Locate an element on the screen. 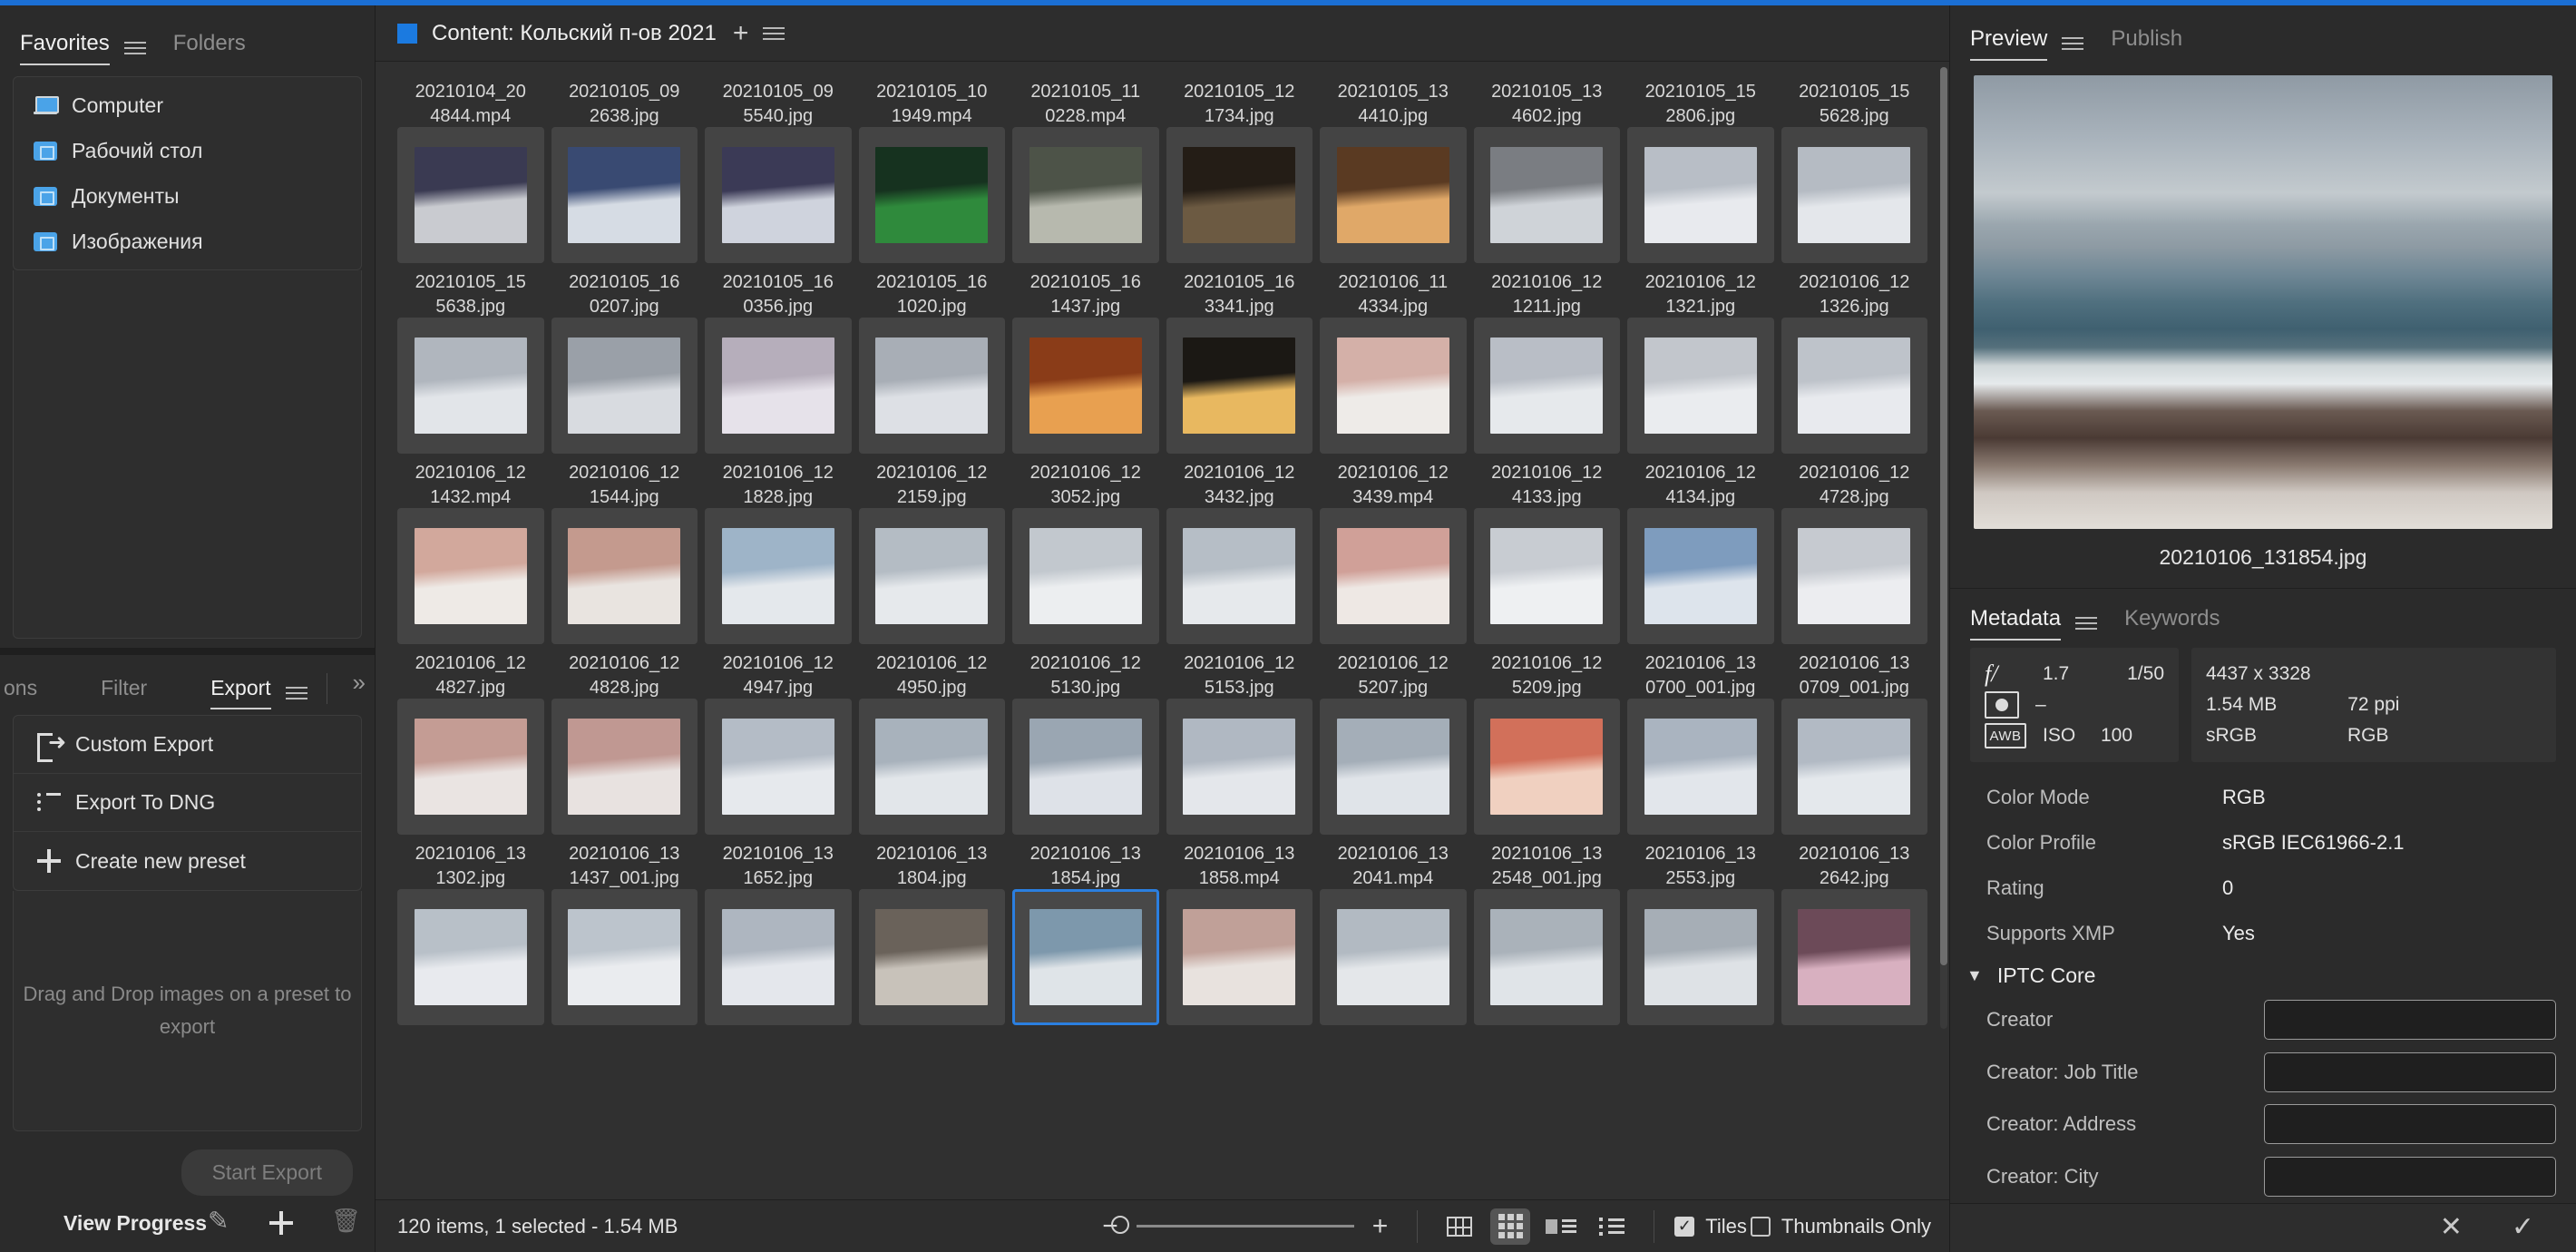 The width and height of the screenshot is (2576, 1252). thumbnail-cell: 20210106_13 1804.jpg is located at coordinates (931, 930).